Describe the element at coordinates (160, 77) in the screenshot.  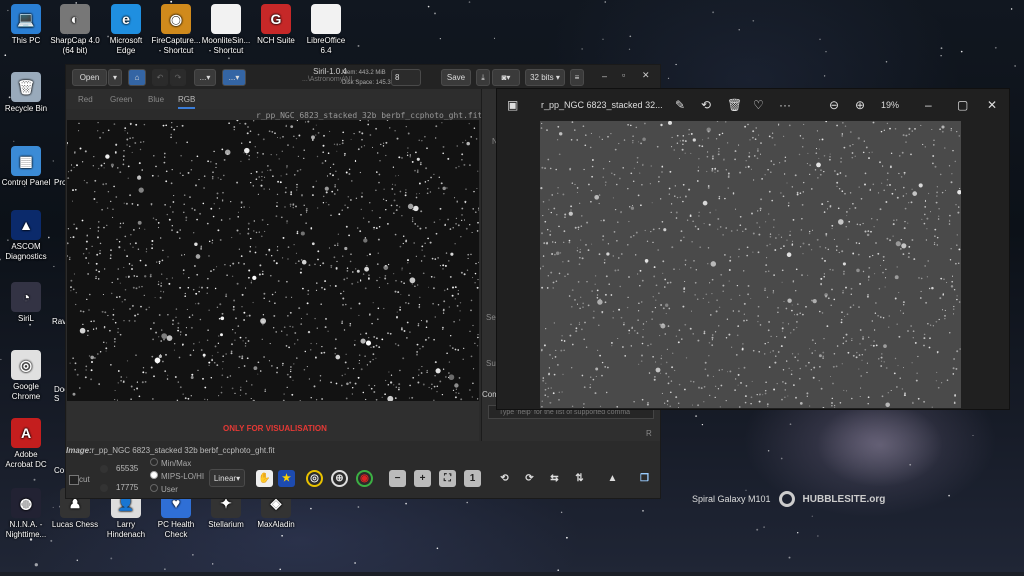
I see `undo-icon: ↶` at that location.